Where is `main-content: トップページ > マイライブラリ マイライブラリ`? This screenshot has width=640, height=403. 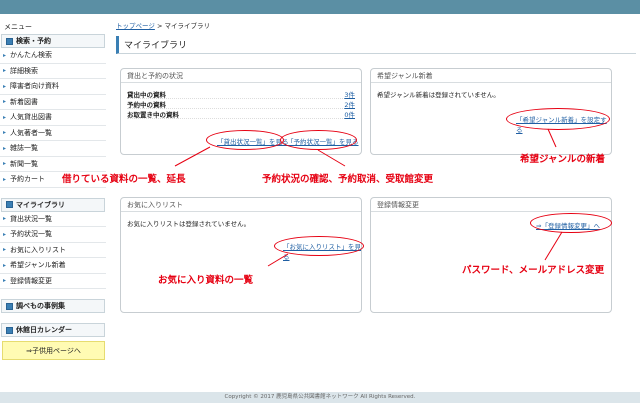 main-content: トップページ > マイライブラリ マイライブラリ is located at coordinates (376, 37).